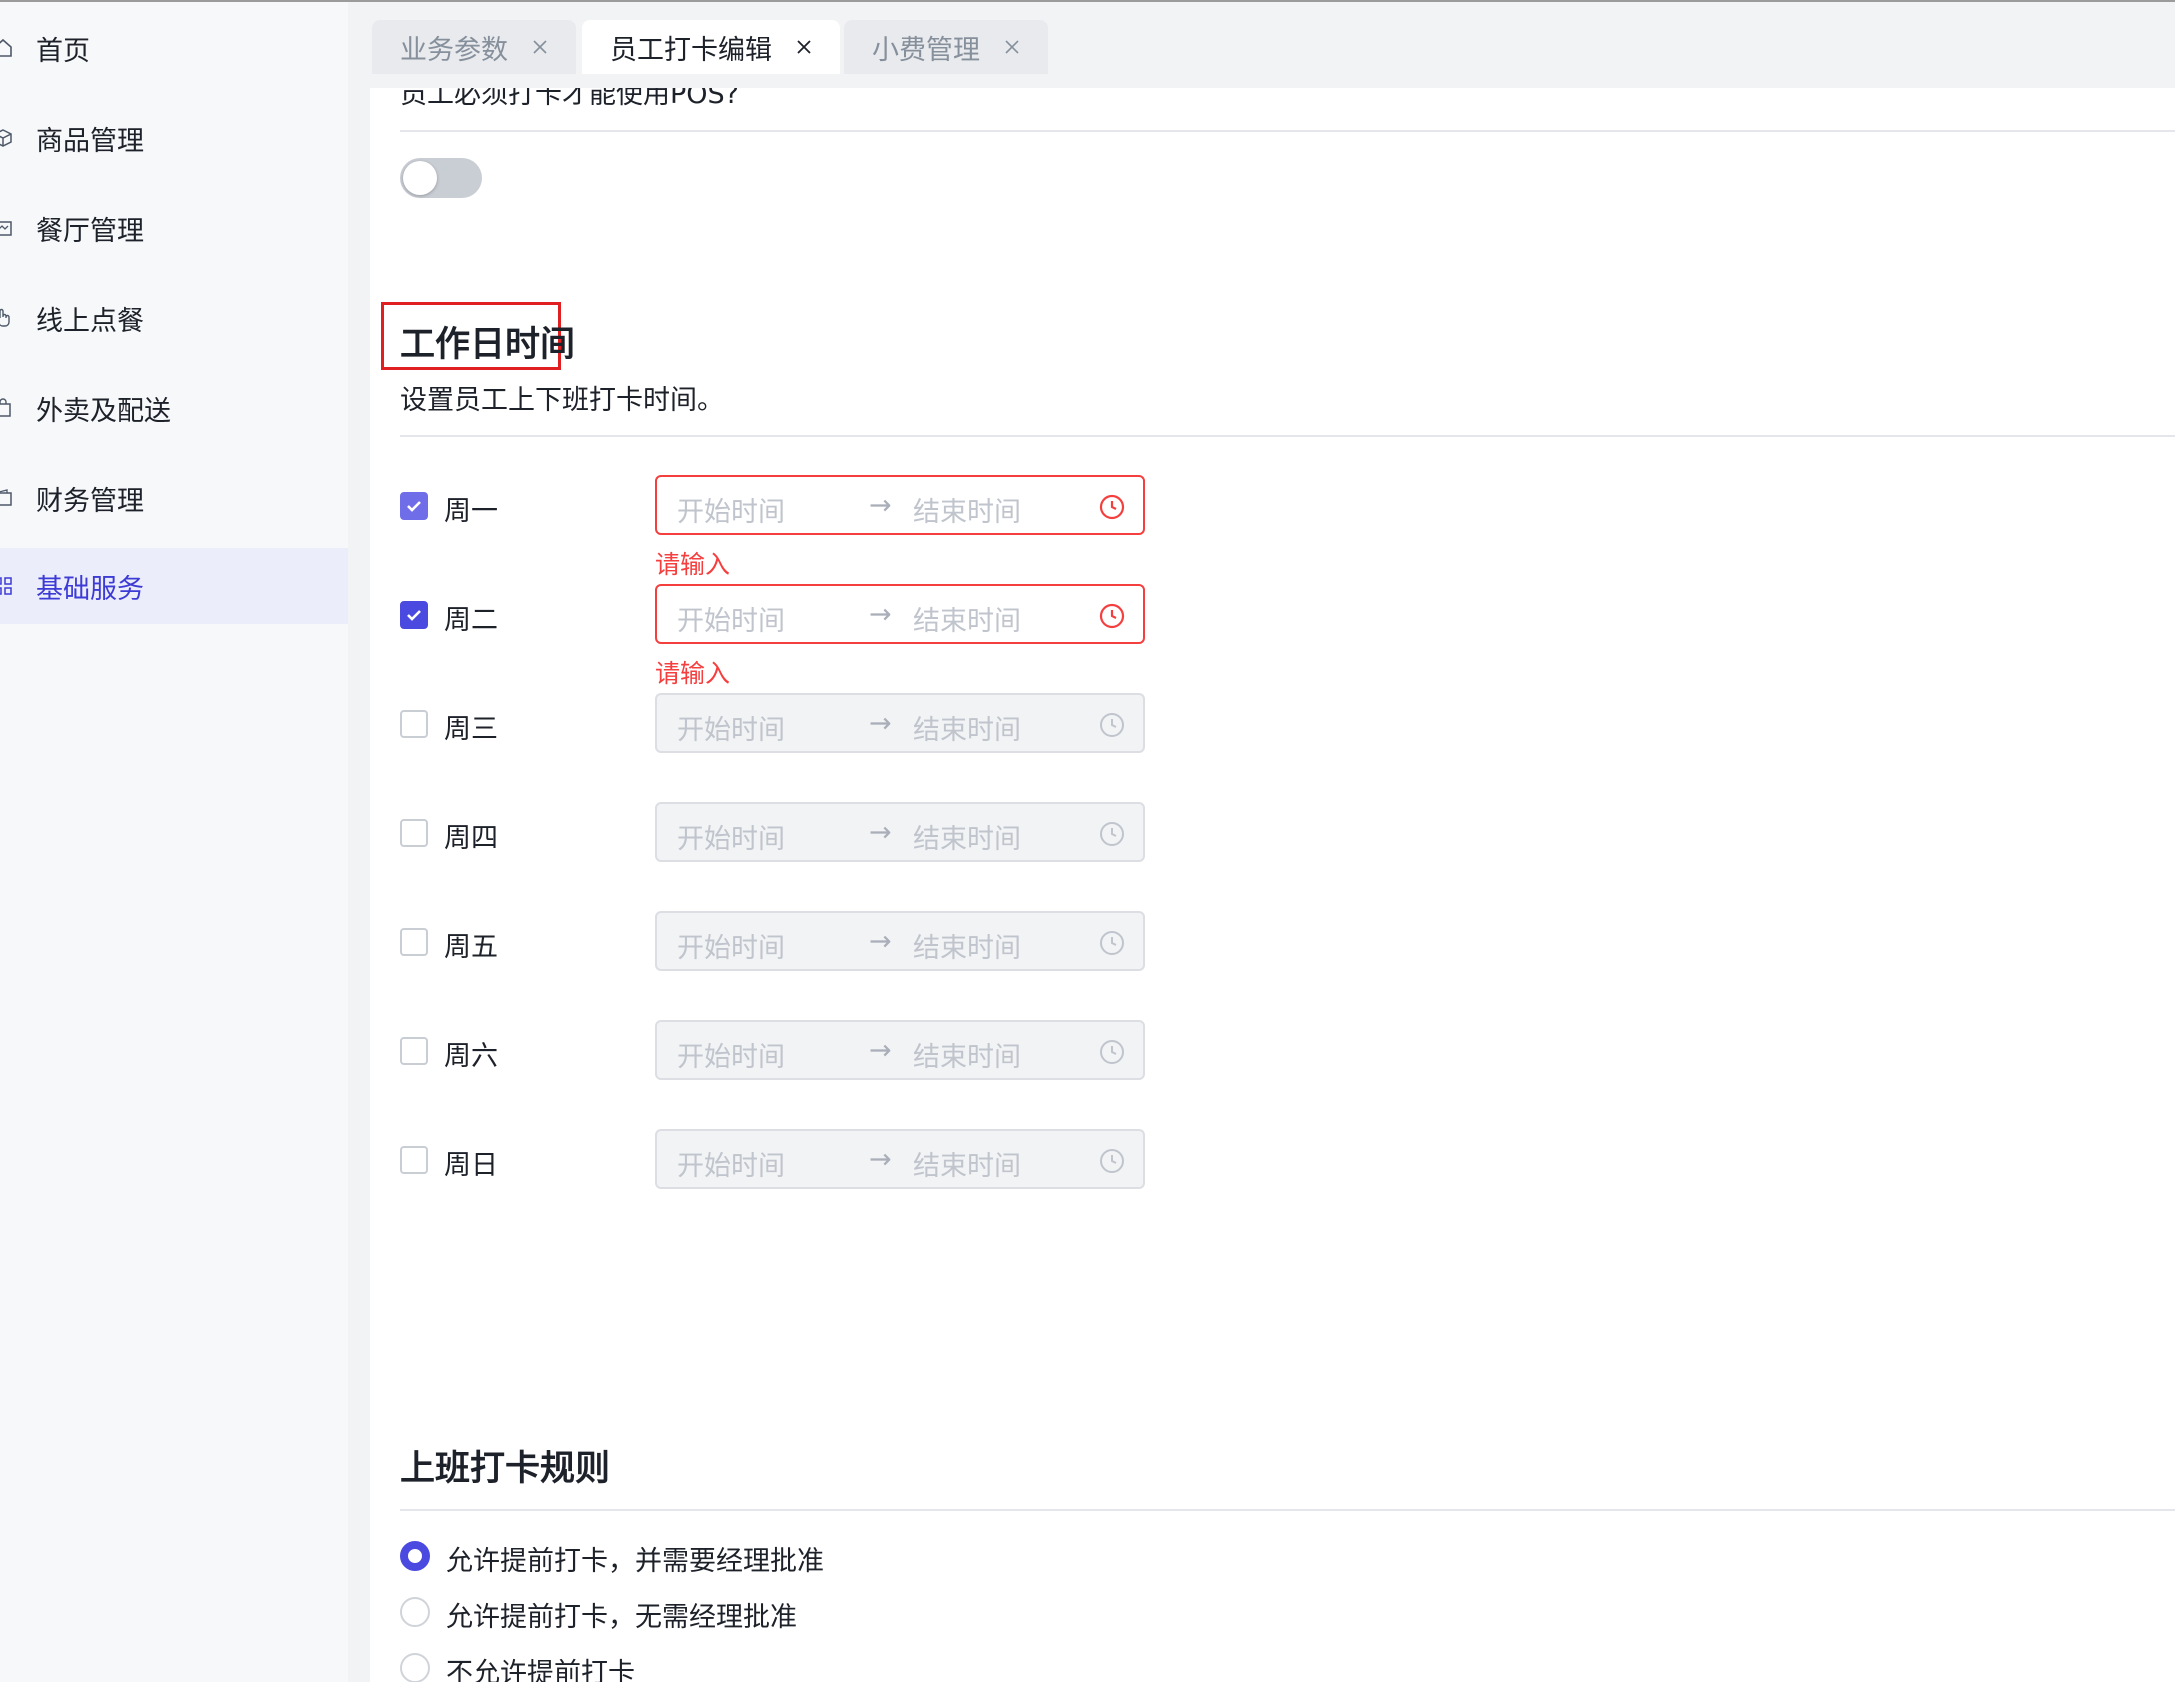 The image size is (2175, 1682). I want to click on sidebar-item-products: 商品管理, so click(174, 138).